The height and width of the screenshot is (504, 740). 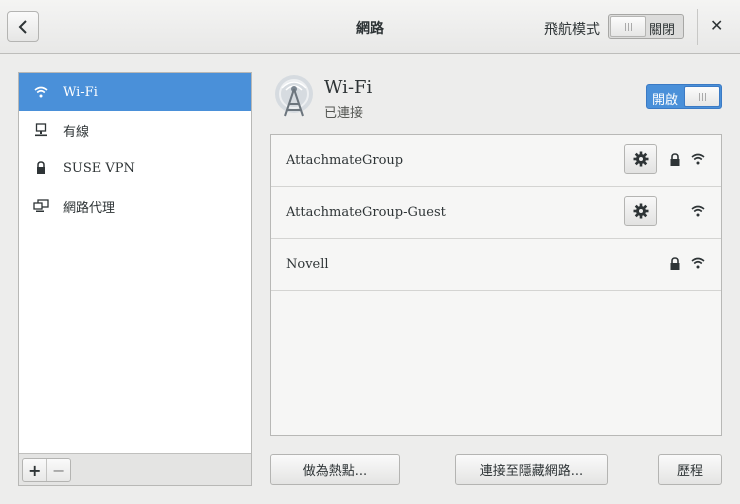 I want to click on airplane-mode-switch: 關閉, so click(x=646, y=26).